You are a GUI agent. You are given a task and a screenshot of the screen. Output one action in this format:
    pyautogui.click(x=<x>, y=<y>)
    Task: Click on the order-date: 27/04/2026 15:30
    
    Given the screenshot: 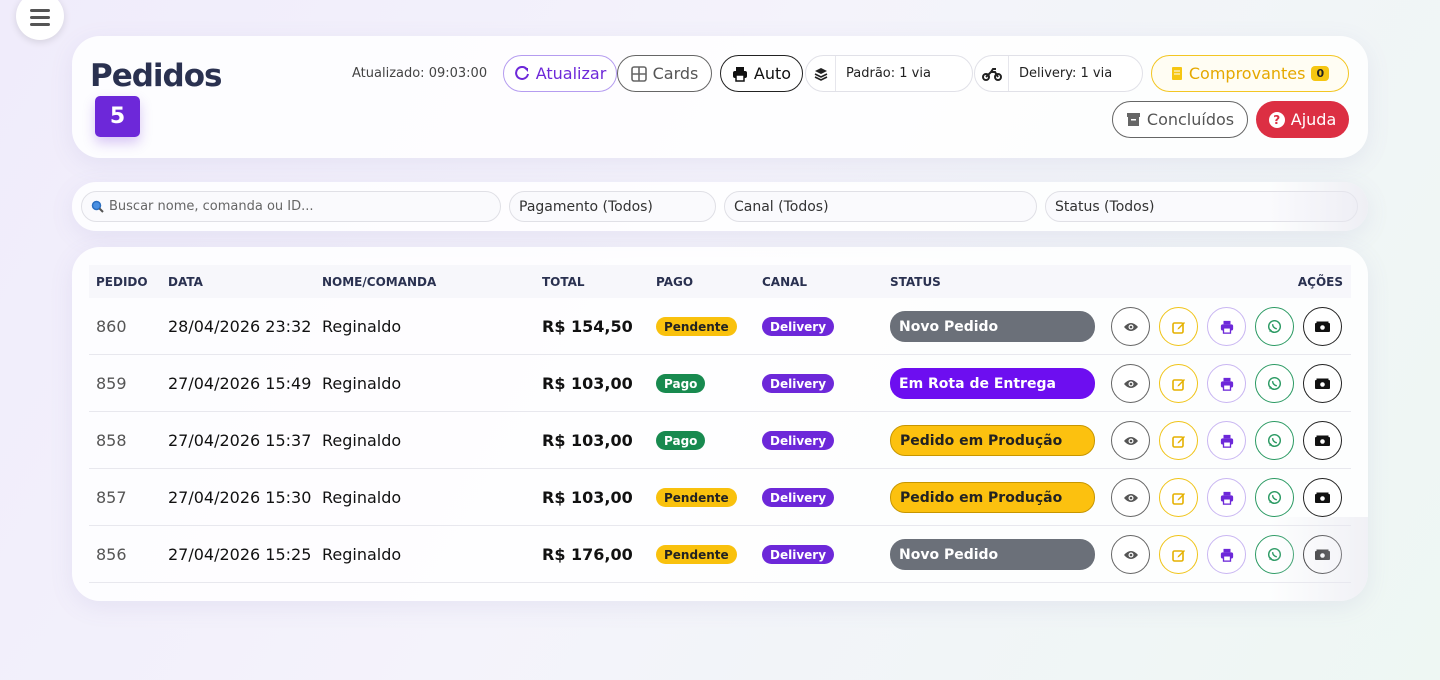 What is the action you would take?
    pyautogui.click(x=240, y=497)
    